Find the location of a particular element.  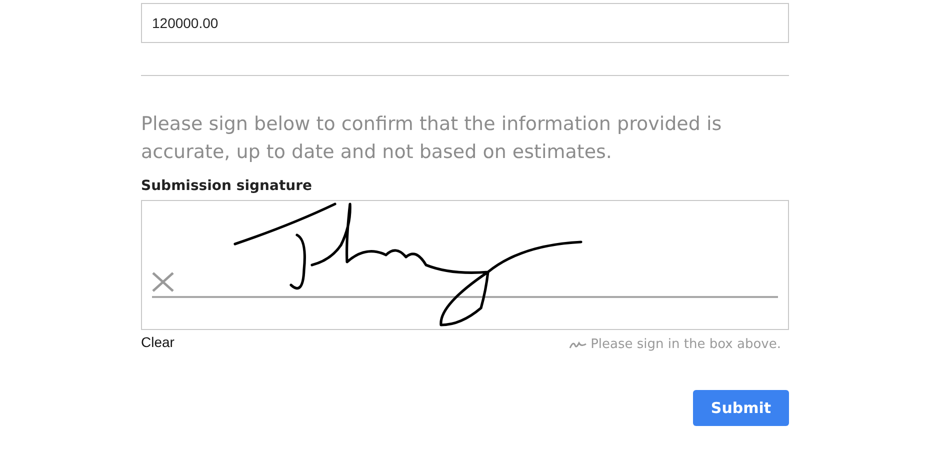

signature-icon is located at coordinates (577, 345).